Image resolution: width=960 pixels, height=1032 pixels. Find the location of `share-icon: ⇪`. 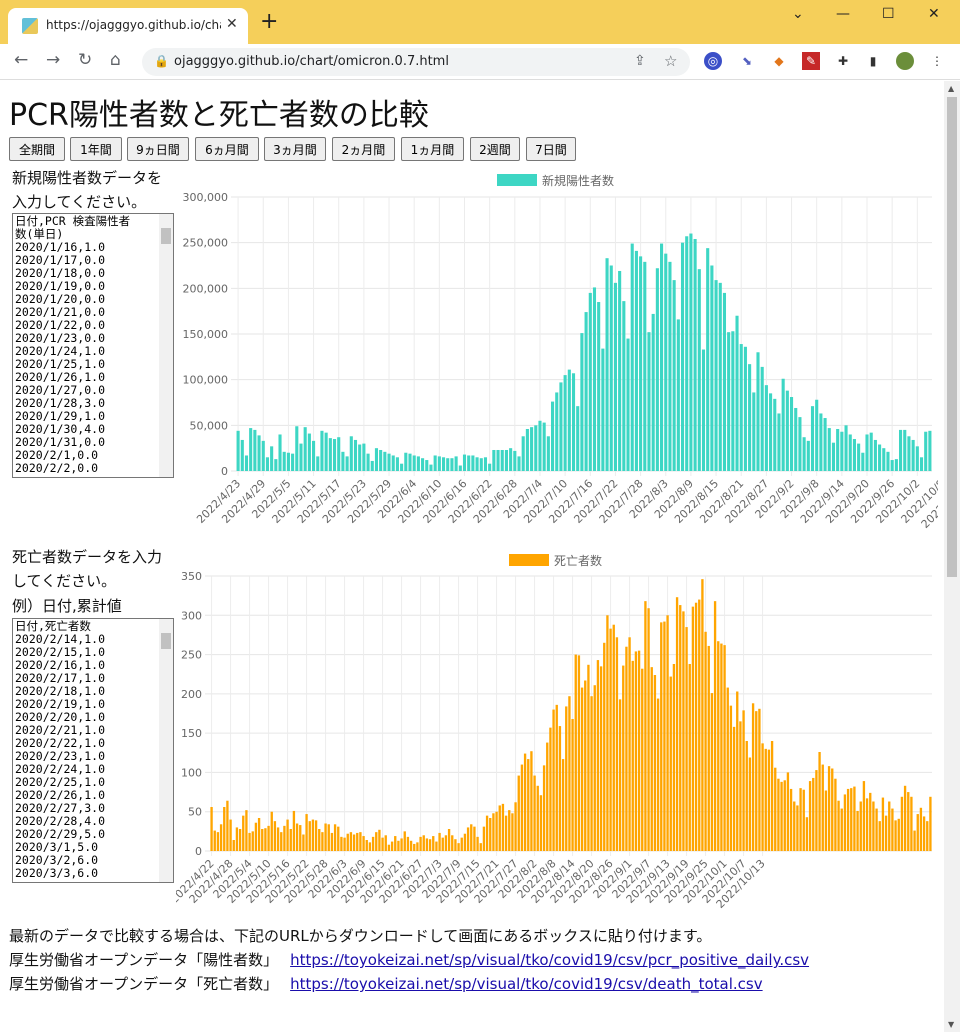

share-icon: ⇪ is located at coordinates (640, 61).